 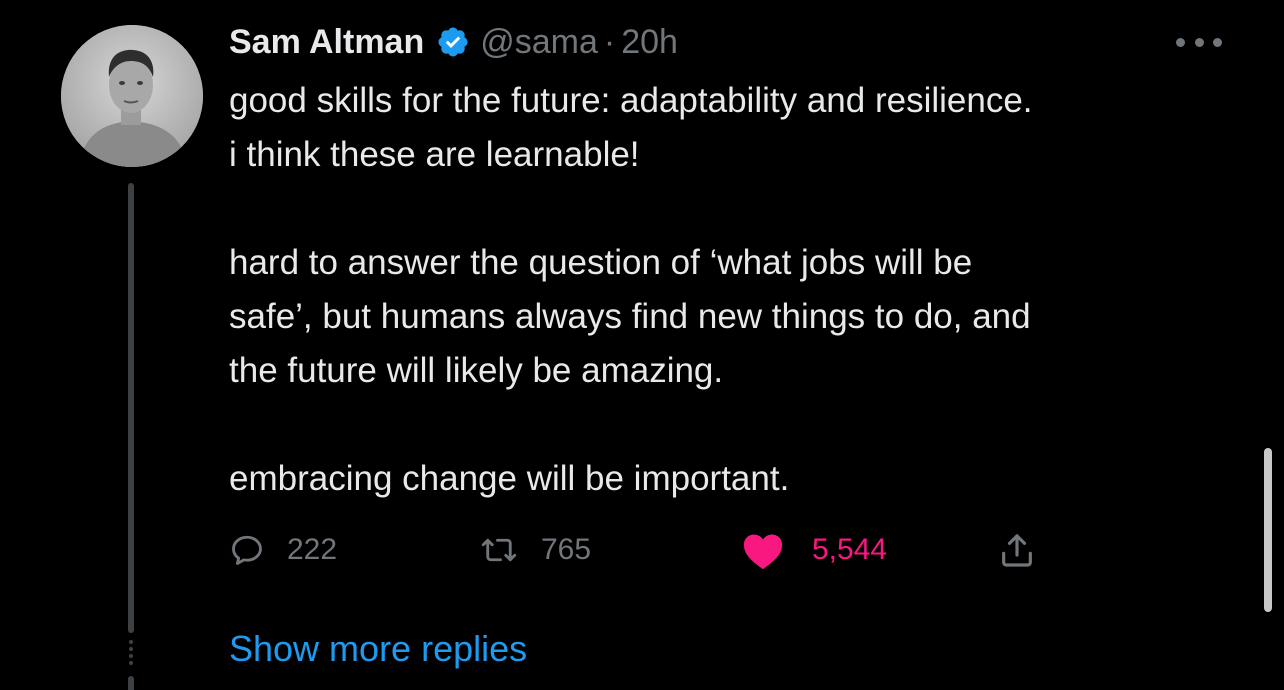 What do you see at coordinates (1268, 530) in the screenshot?
I see `scrollbar-thumb` at bounding box center [1268, 530].